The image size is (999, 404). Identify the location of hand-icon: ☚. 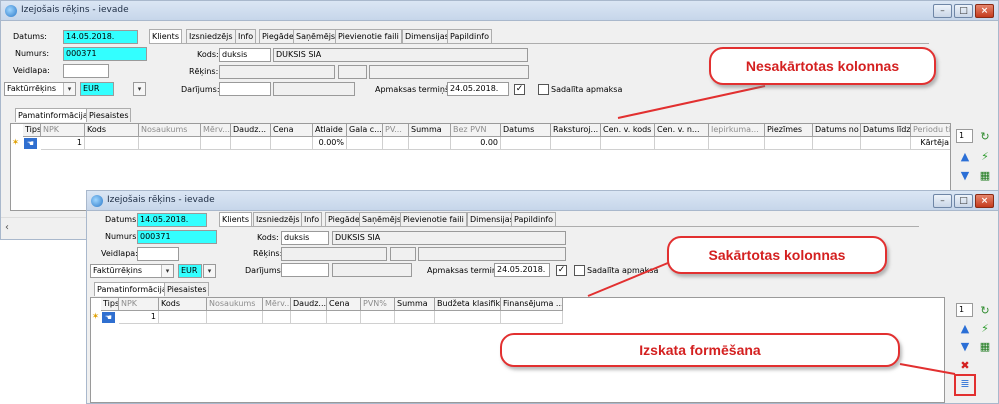
(108, 317).